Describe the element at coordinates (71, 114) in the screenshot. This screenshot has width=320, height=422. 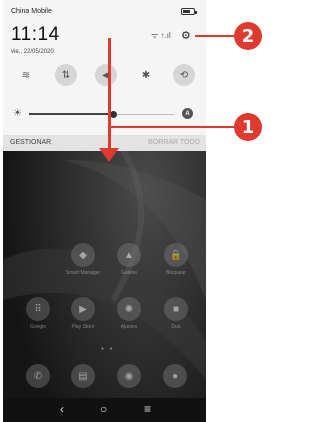
I see `brightness-fill` at that location.